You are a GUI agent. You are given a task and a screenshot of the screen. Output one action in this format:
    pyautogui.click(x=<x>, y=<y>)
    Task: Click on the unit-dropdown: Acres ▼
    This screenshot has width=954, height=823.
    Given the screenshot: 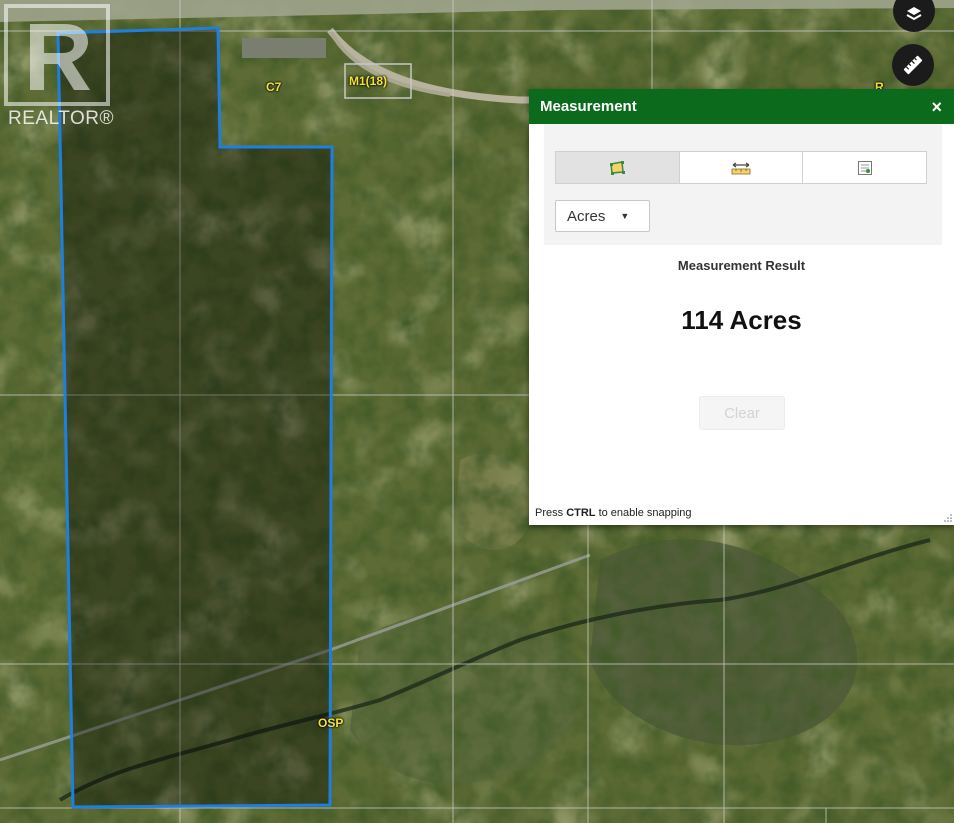 What is the action you would take?
    pyautogui.click(x=602, y=216)
    